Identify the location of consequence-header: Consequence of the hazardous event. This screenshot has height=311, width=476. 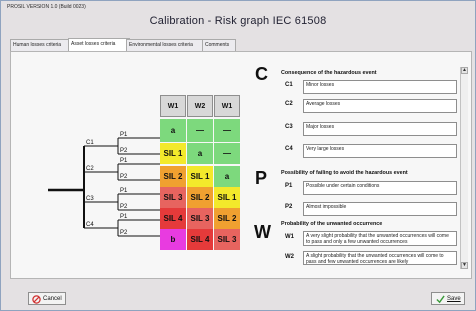
(329, 73).